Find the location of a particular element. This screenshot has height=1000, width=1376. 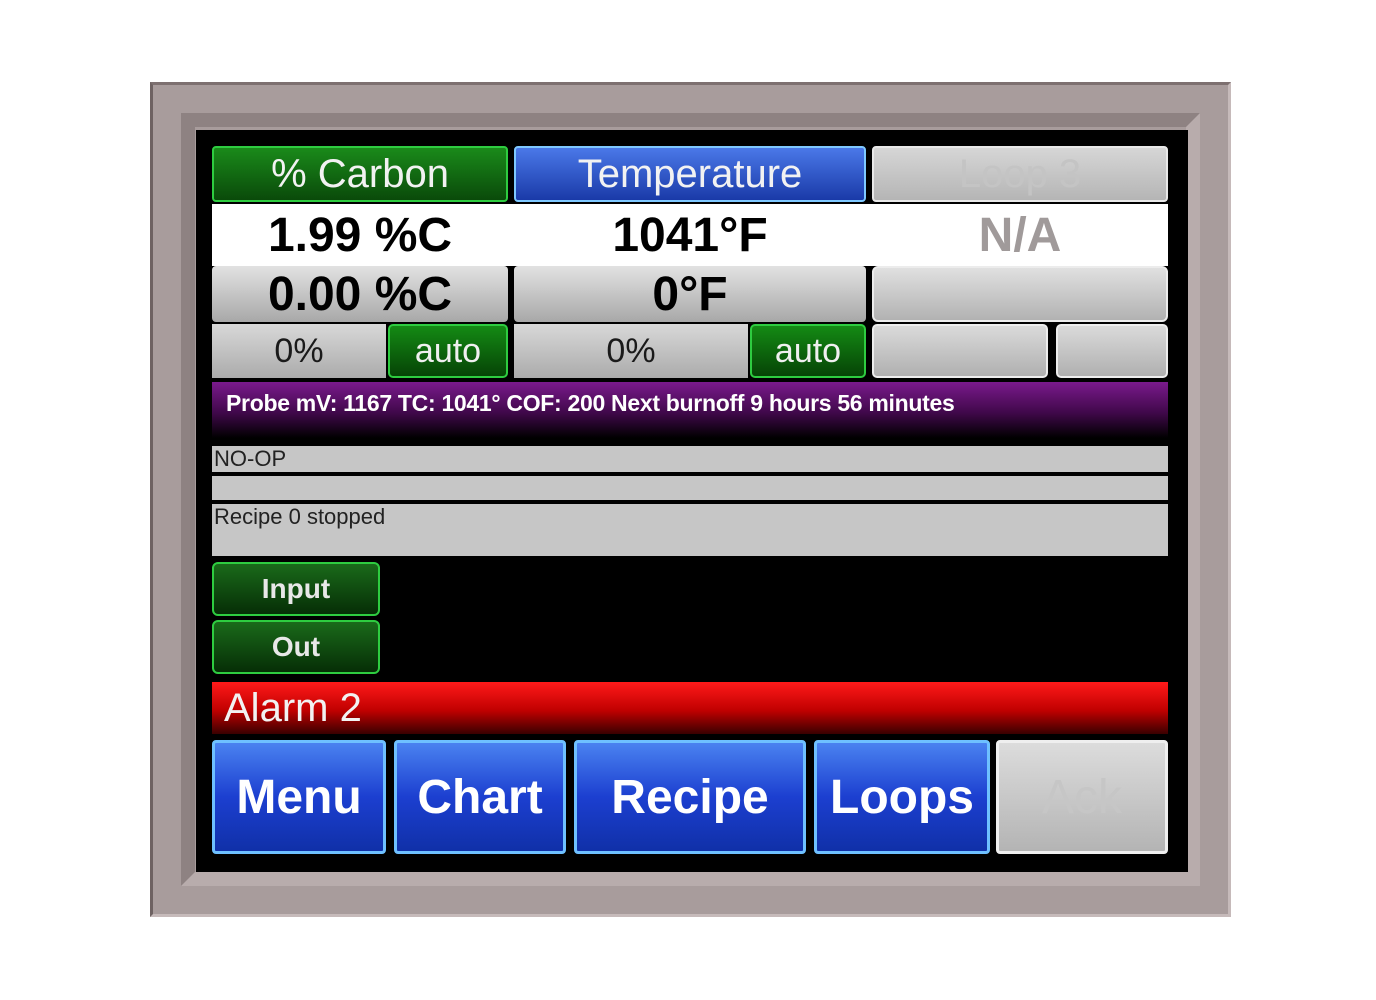

carbon-process-value: 1.99 %C is located at coordinates (360, 235).